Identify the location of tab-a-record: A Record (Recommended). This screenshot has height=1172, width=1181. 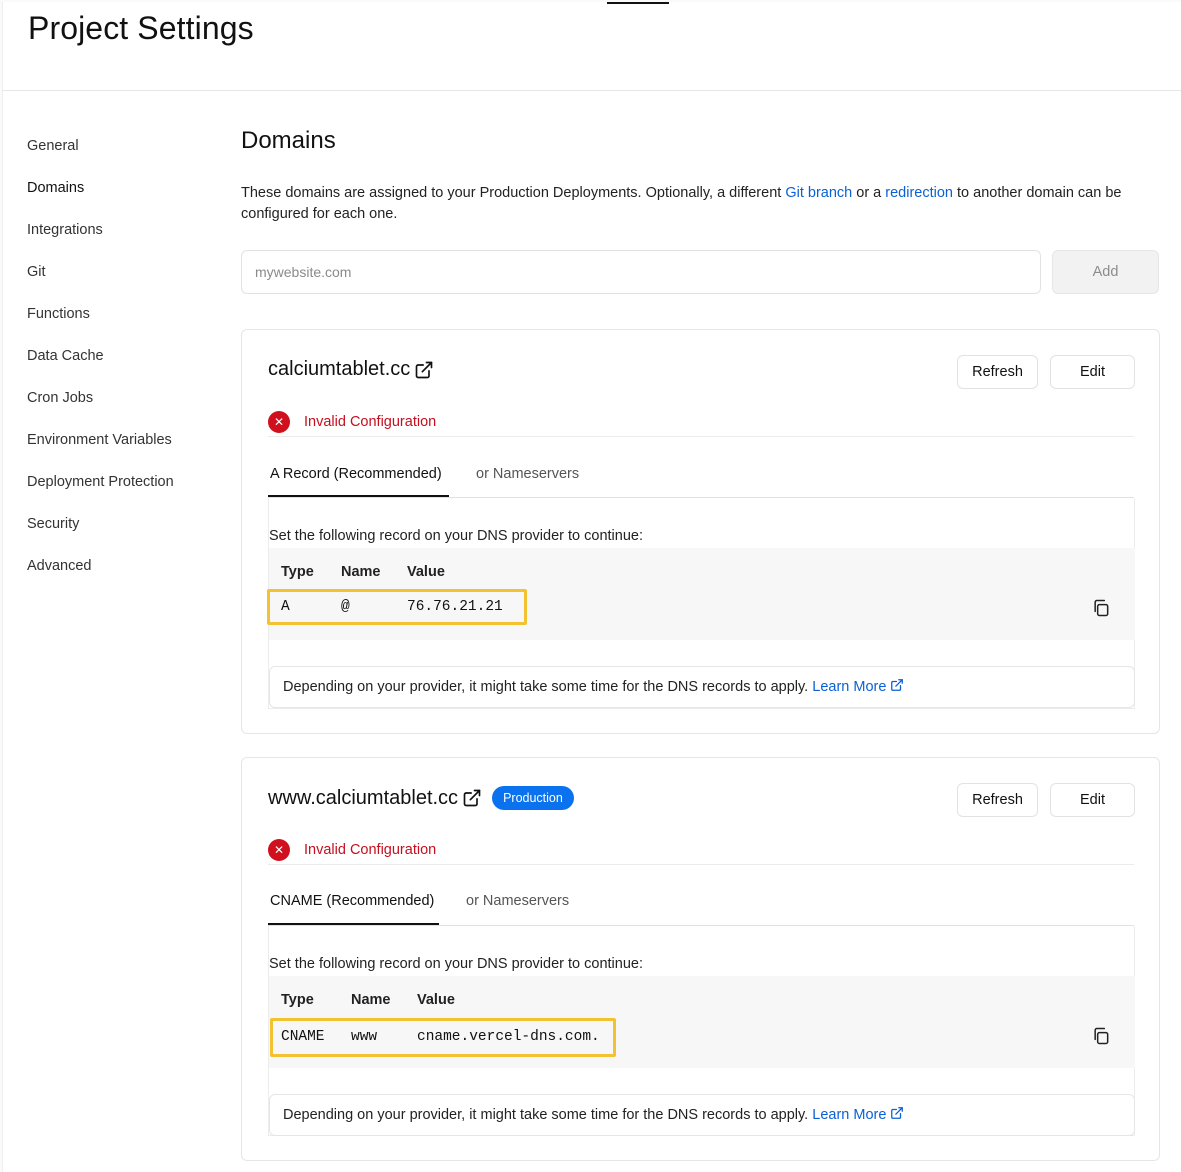
(356, 474).